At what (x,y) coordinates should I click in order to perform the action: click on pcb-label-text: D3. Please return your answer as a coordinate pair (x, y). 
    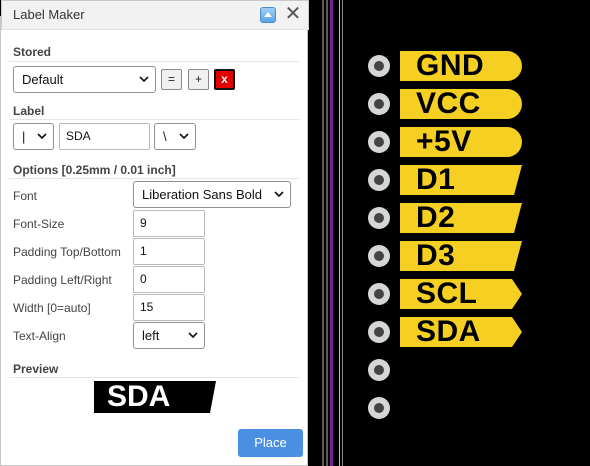
    Looking at the image, I should click on (436, 255).